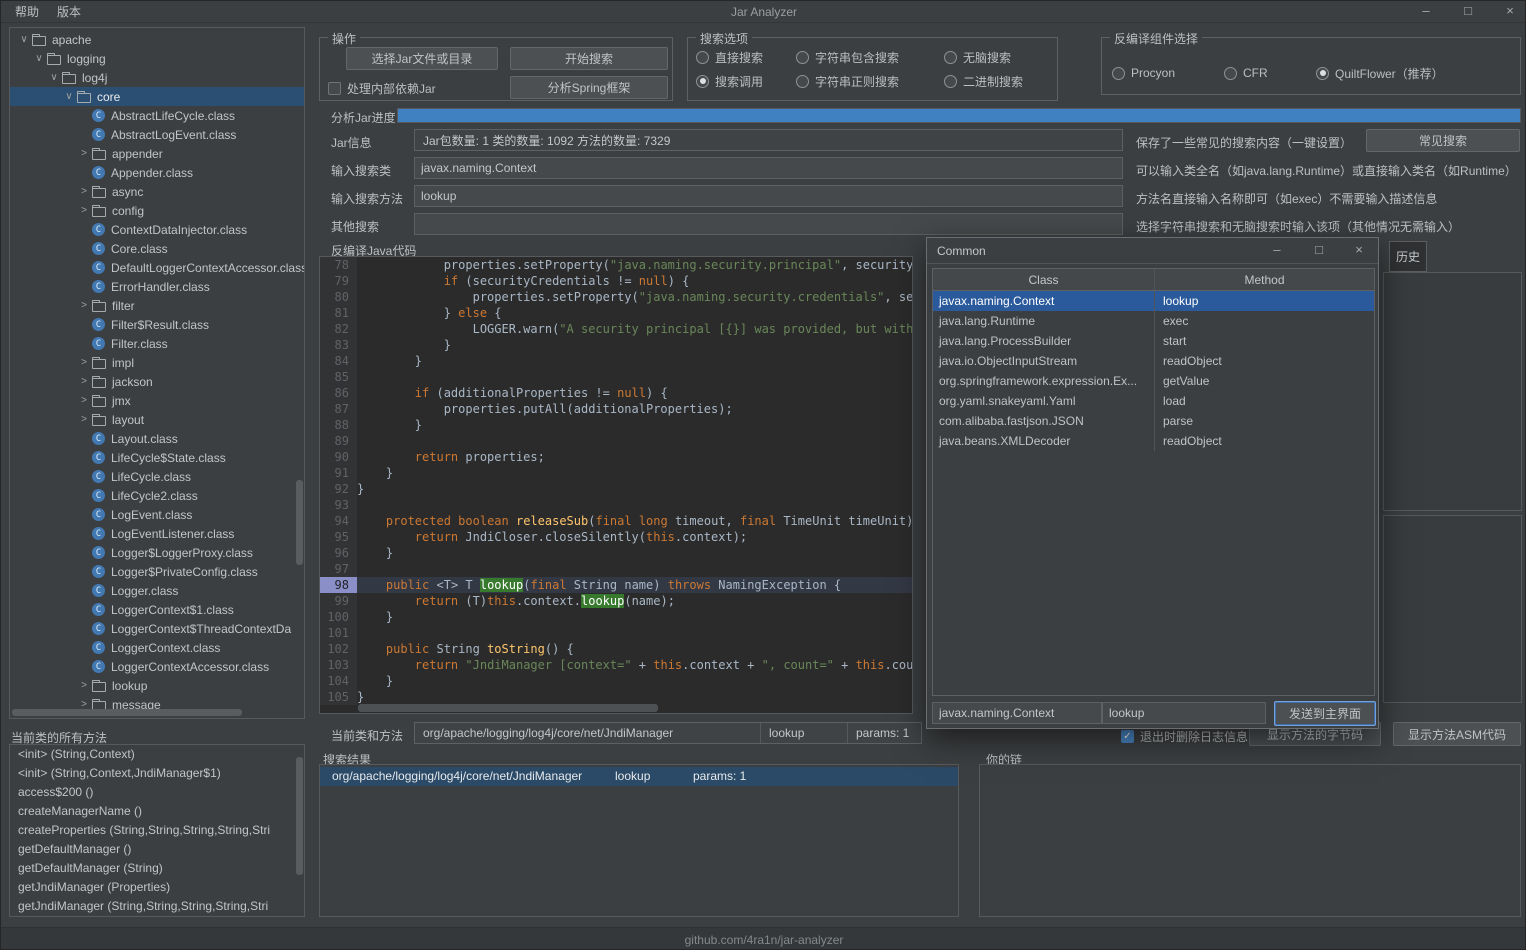  I want to click on select-jar-button: 选择Jar文件或目录, so click(422, 58).